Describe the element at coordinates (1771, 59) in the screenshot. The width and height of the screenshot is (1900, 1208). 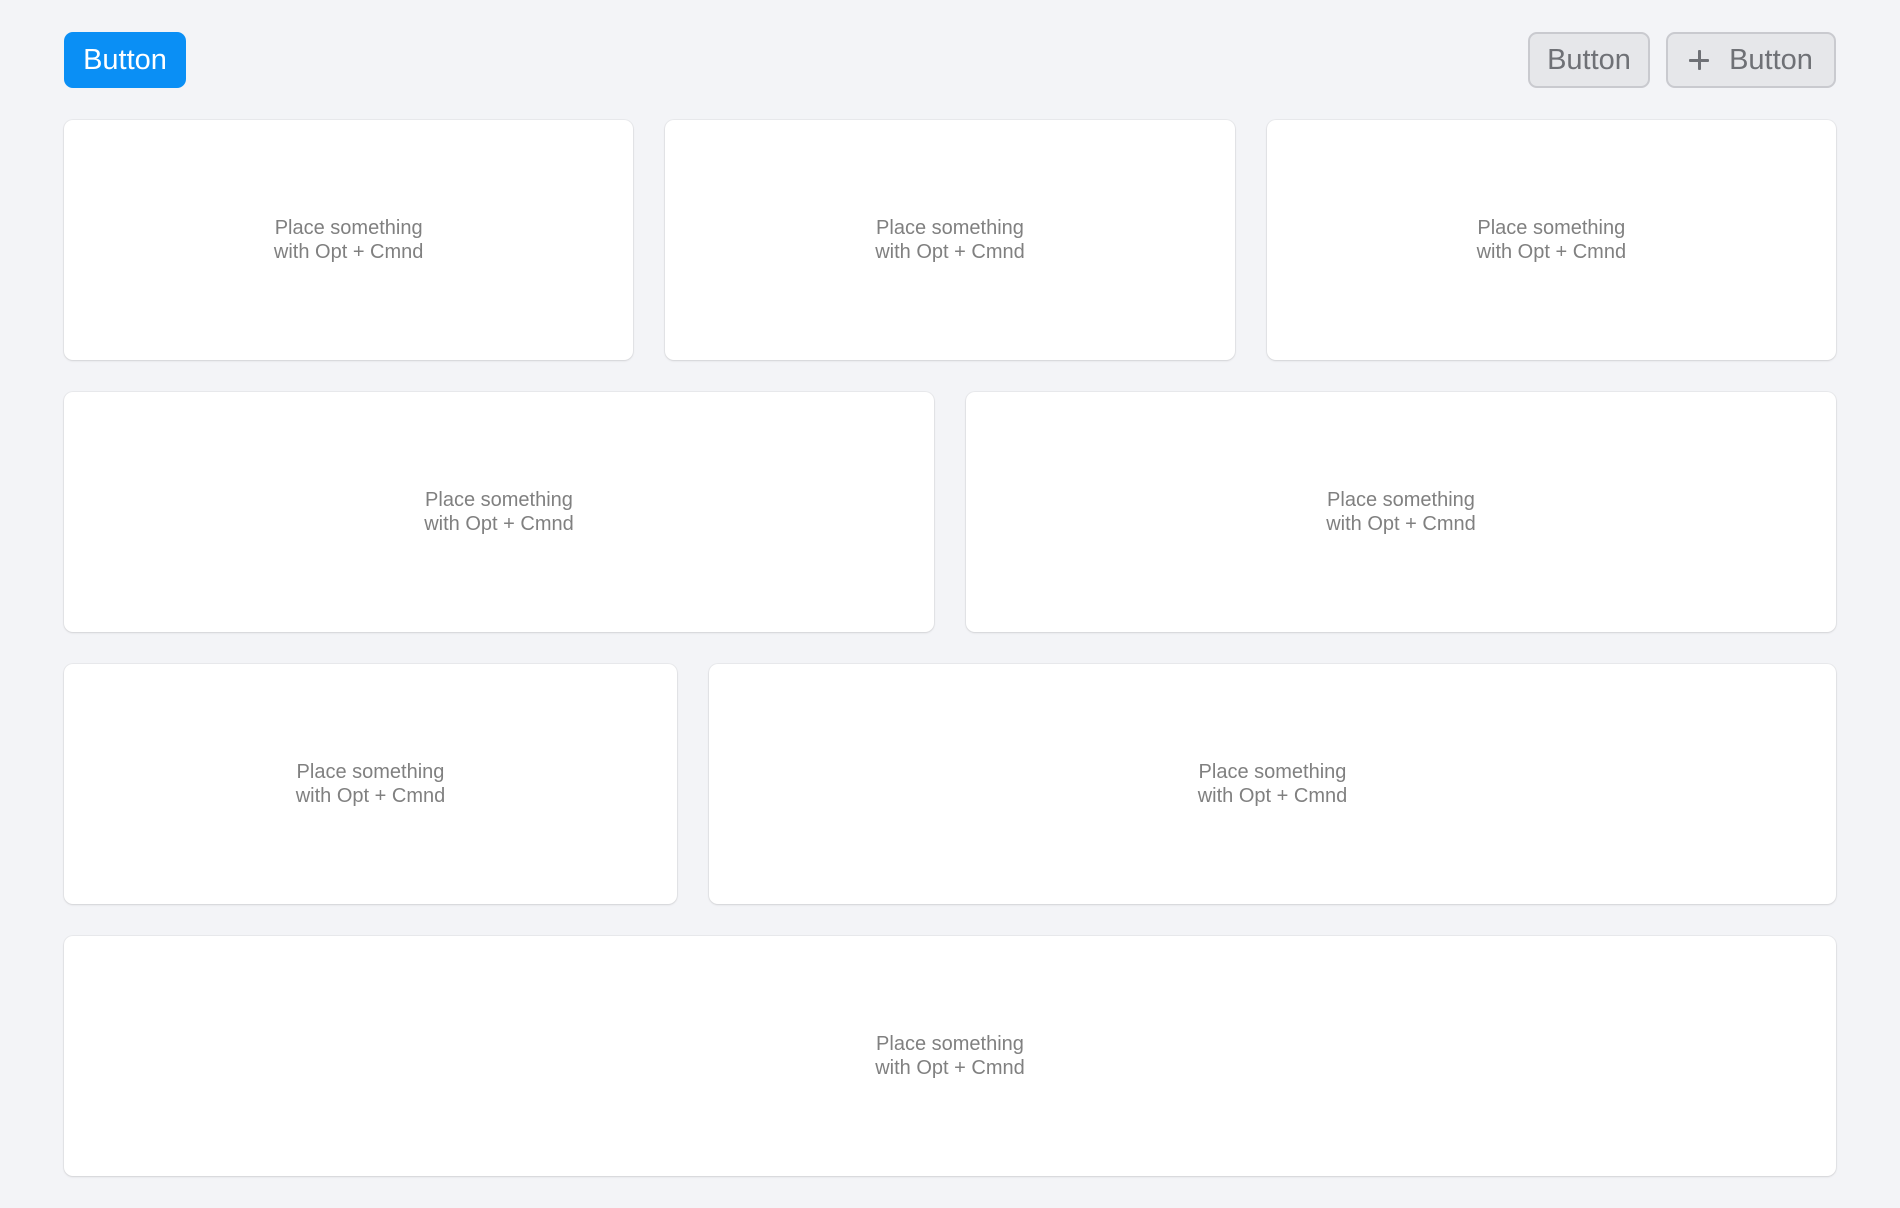
I see `add-button-label: Button` at that location.